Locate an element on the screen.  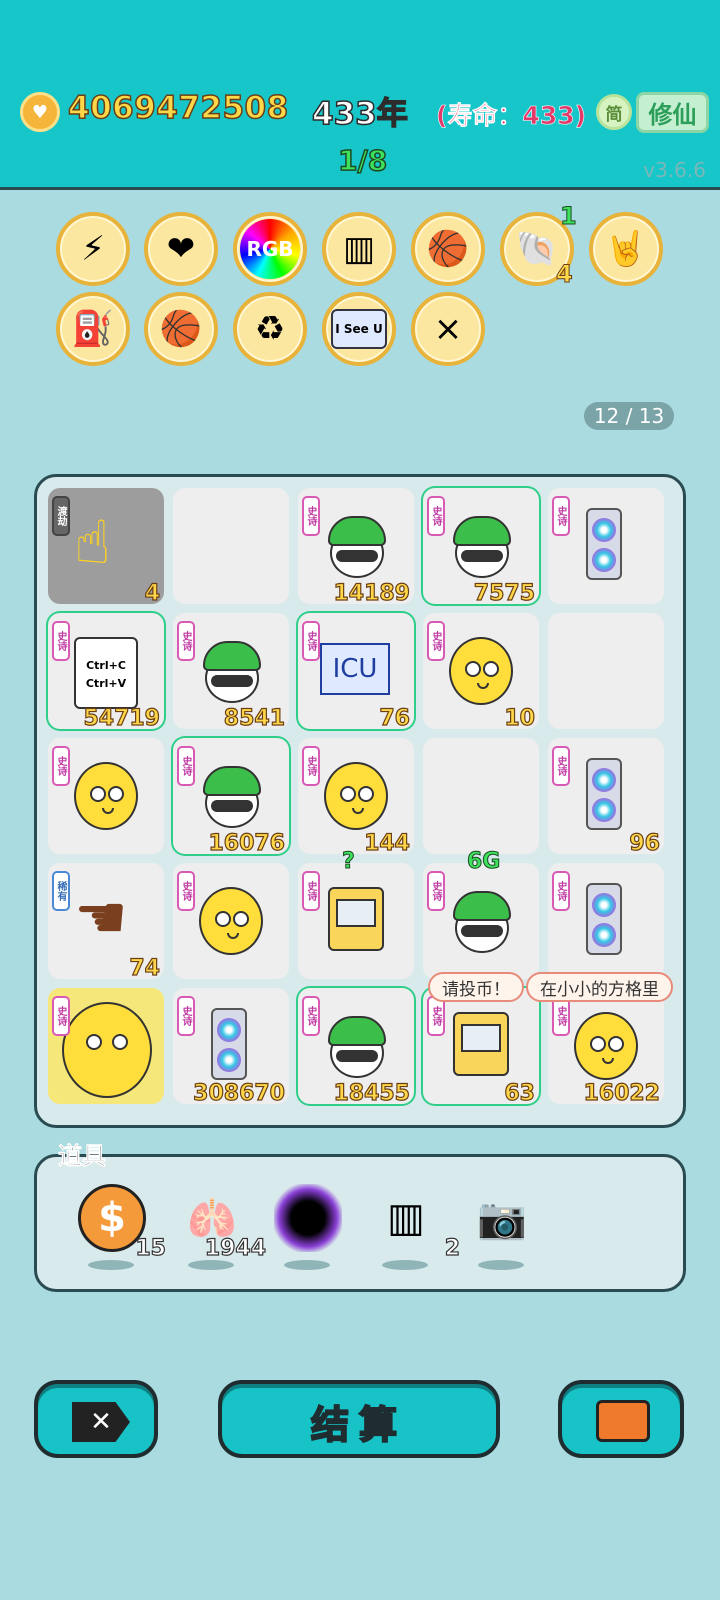
cell-number: 16022 is located at coordinates (622, 1093).